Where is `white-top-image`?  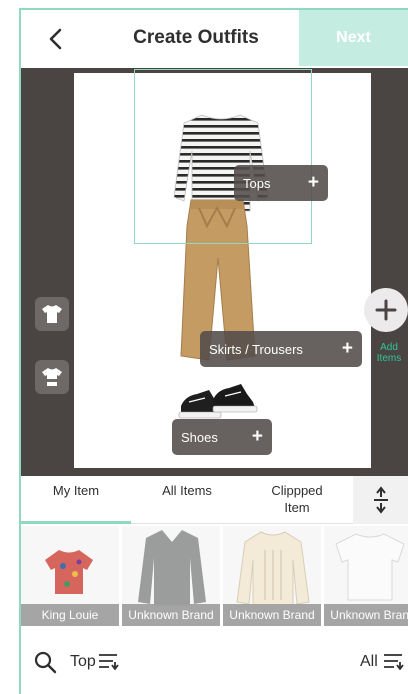 white-top-image is located at coordinates (370, 567).